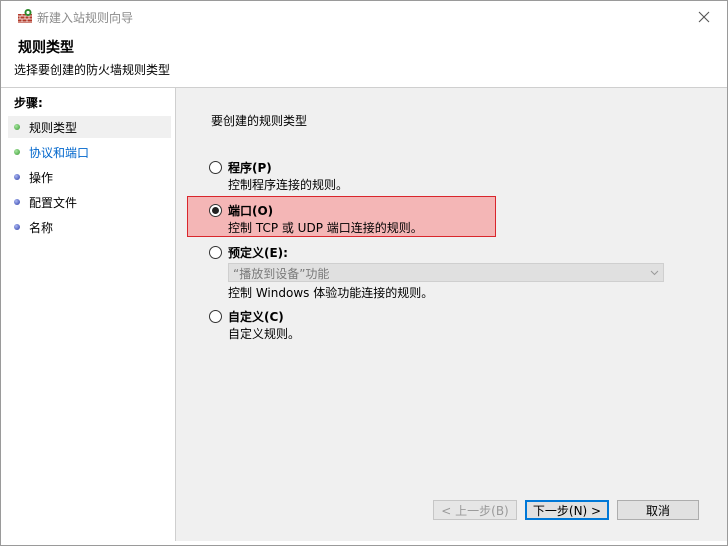  I want to click on step-action: 操作, so click(89, 177).